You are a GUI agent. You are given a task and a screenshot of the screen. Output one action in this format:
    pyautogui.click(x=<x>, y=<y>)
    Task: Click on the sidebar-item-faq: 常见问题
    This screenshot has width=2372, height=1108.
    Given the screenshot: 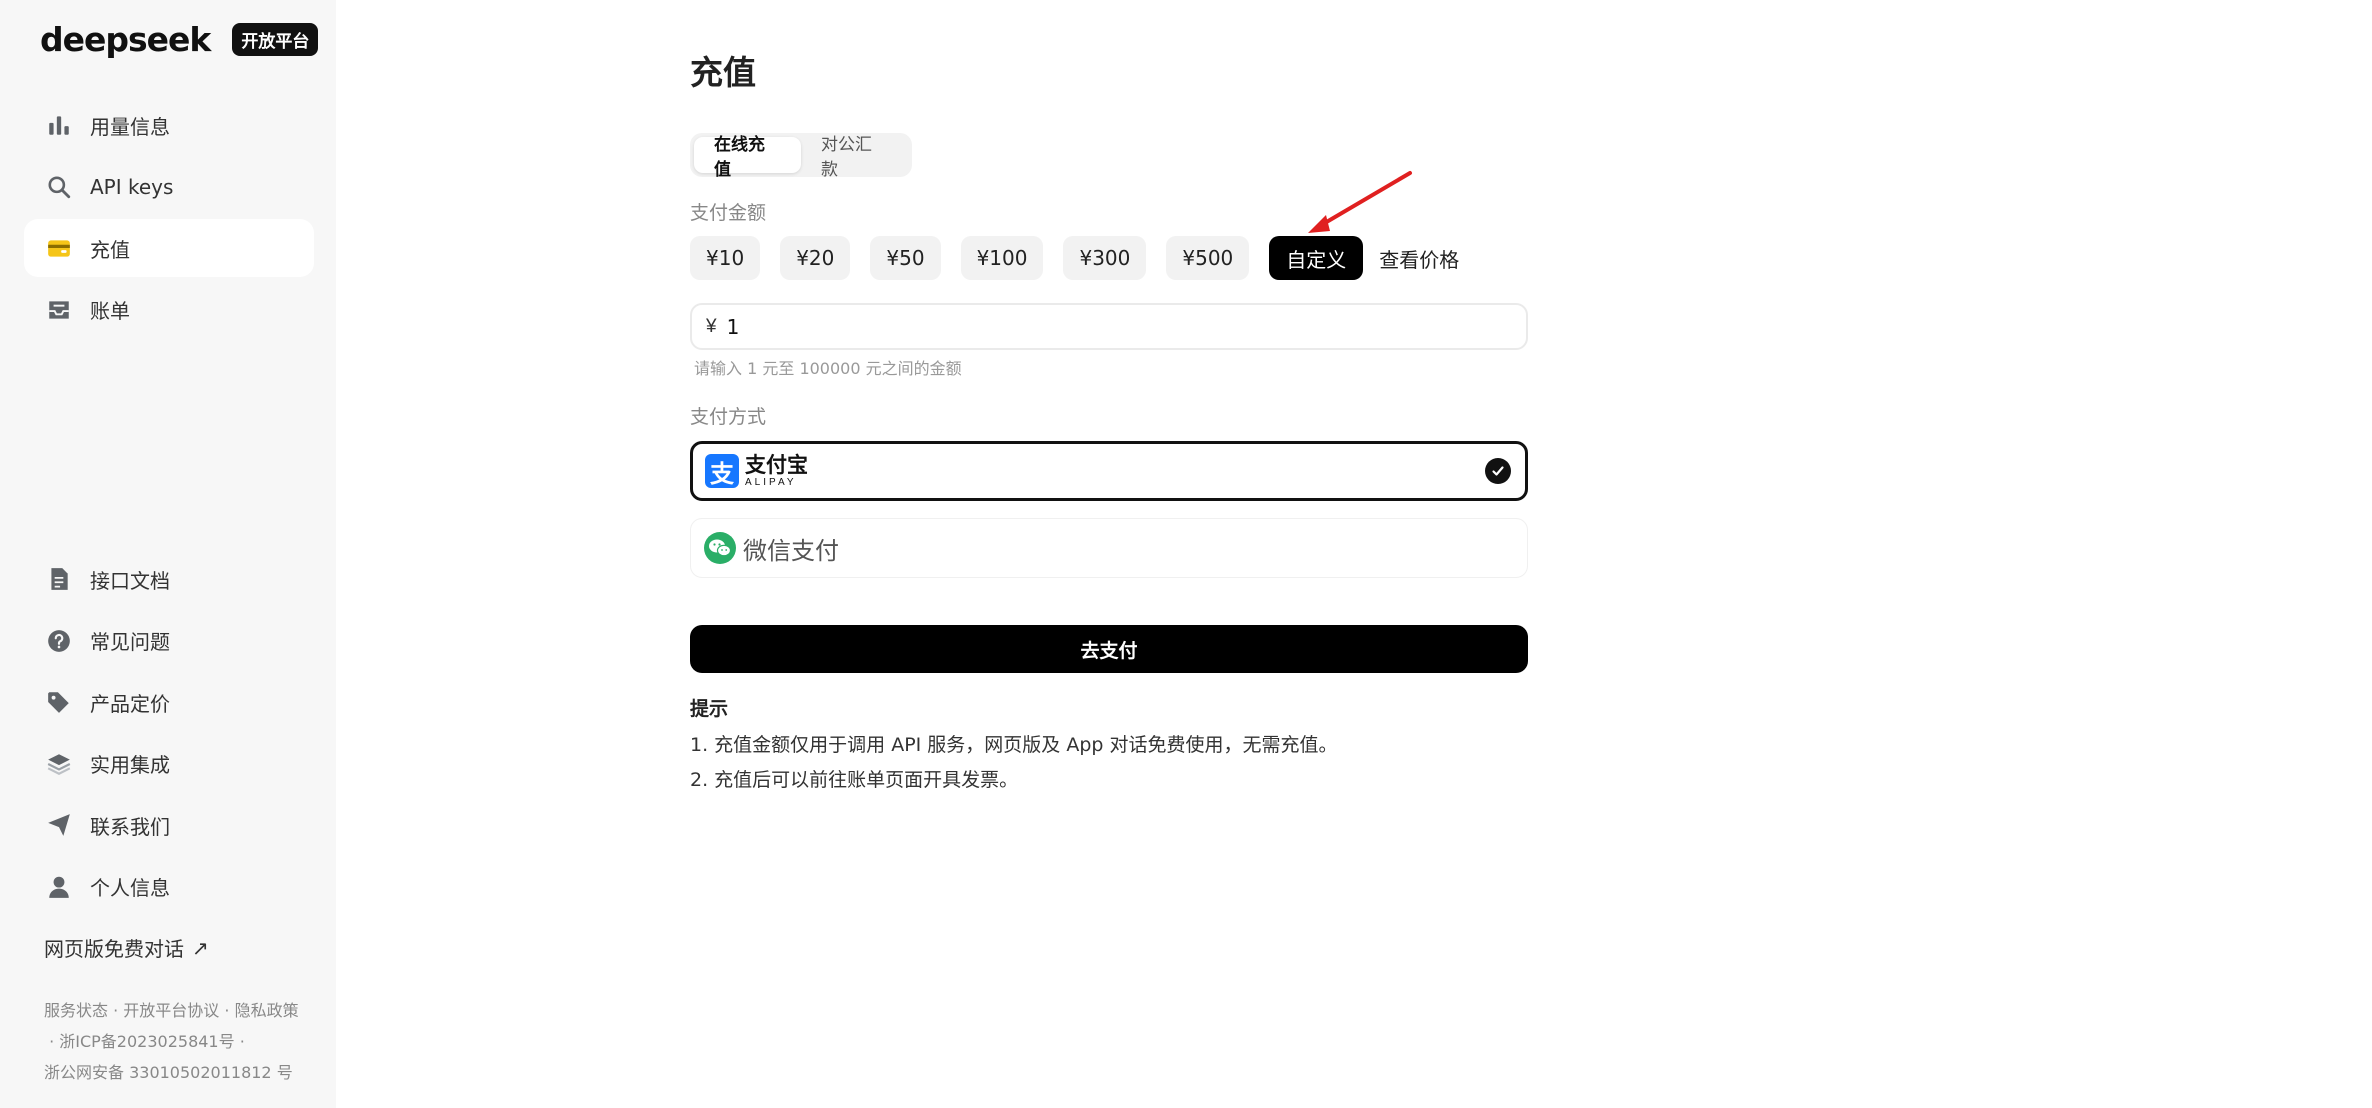 What is the action you would take?
    pyautogui.click(x=169, y=641)
    